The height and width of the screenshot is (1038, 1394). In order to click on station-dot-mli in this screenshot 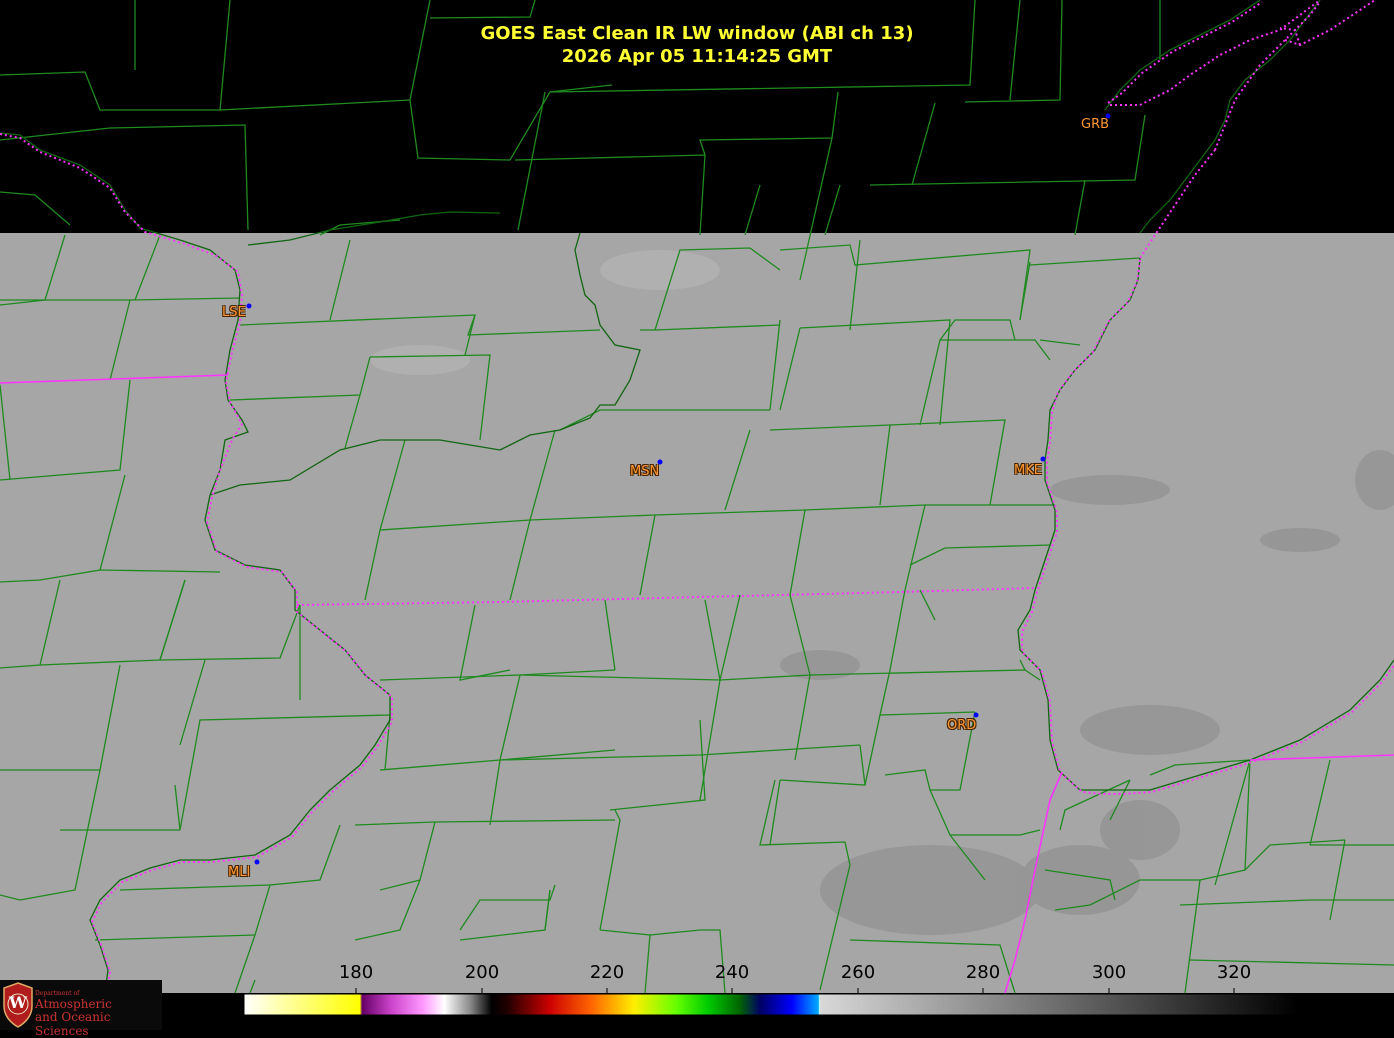, I will do `click(257, 862)`.